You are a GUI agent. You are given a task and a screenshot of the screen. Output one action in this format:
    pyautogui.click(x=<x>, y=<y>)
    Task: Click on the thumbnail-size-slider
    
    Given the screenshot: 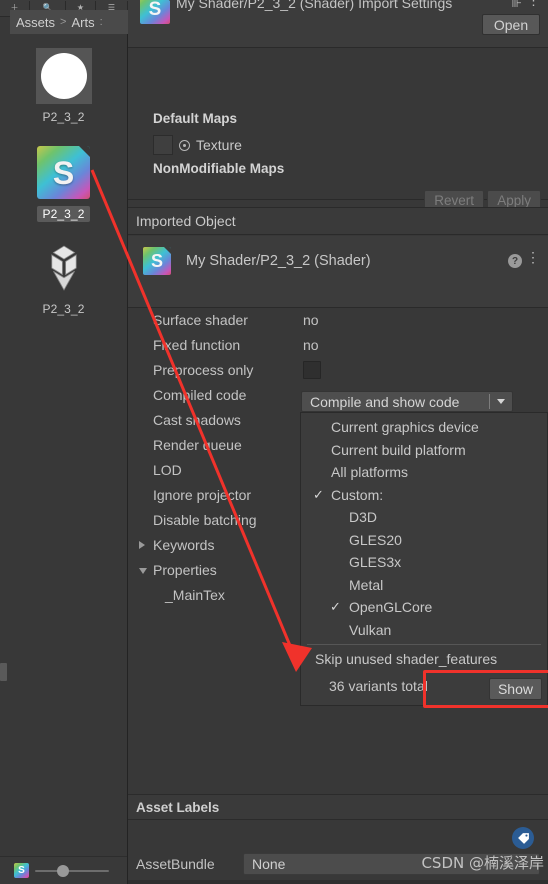 What is the action you would take?
    pyautogui.click(x=72, y=871)
    